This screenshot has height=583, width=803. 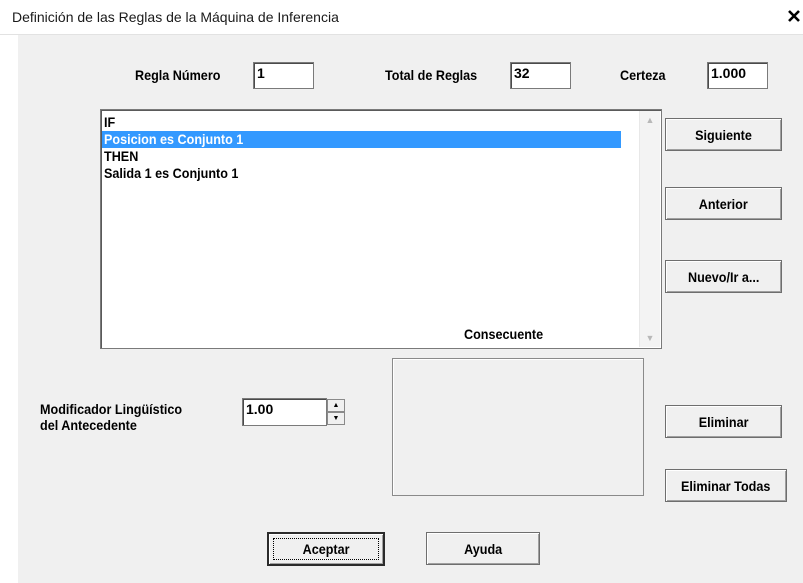 I want to click on scroll-down-arrow-icon: ▼, so click(x=650, y=338).